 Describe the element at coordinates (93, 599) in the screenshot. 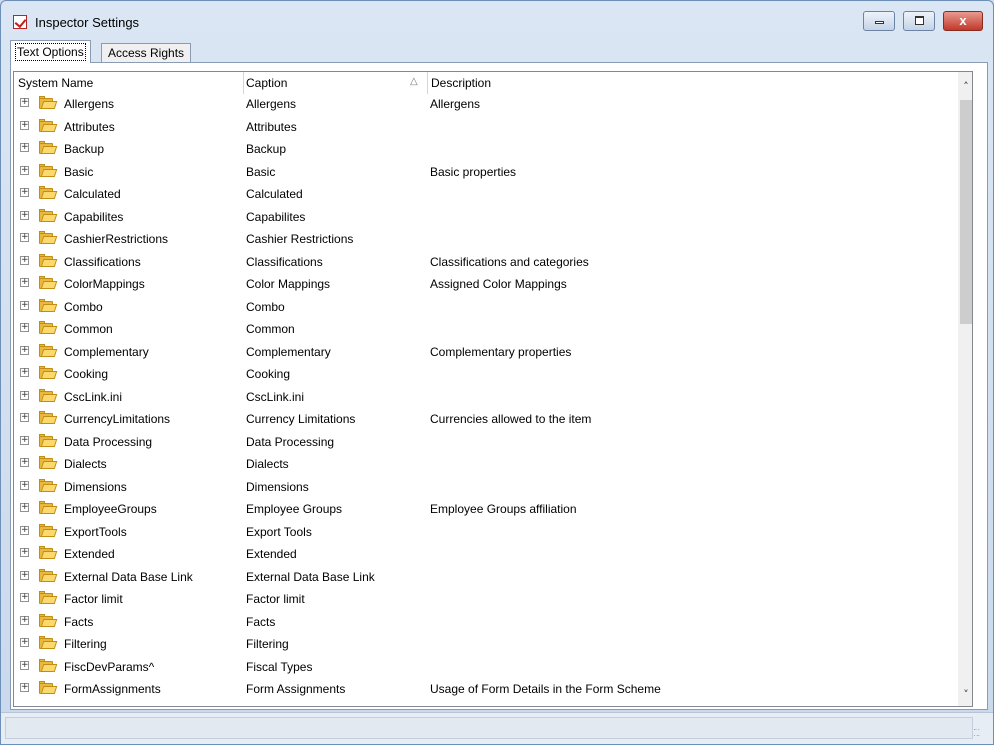

I see `row-system-name: Factor limit` at that location.